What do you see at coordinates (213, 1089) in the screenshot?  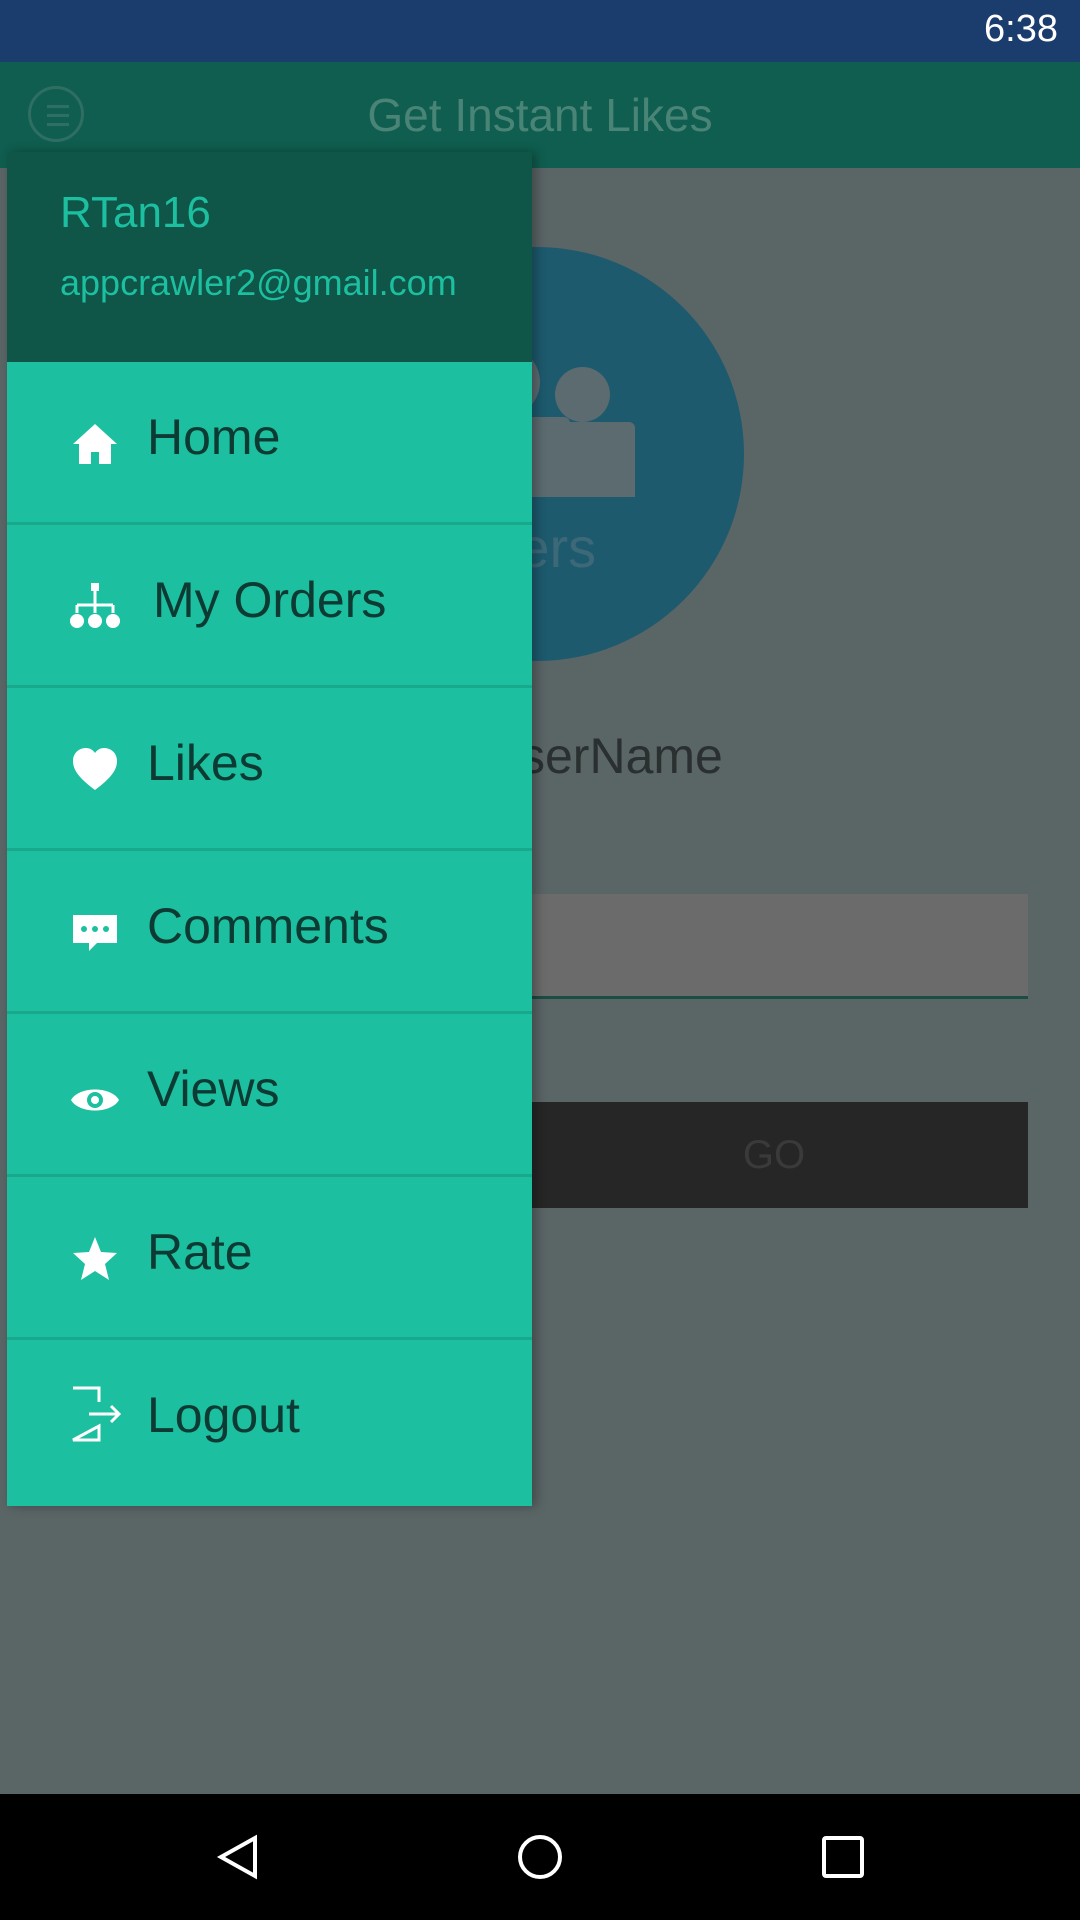 I see `drawer-item-label: Views` at bounding box center [213, 1089].